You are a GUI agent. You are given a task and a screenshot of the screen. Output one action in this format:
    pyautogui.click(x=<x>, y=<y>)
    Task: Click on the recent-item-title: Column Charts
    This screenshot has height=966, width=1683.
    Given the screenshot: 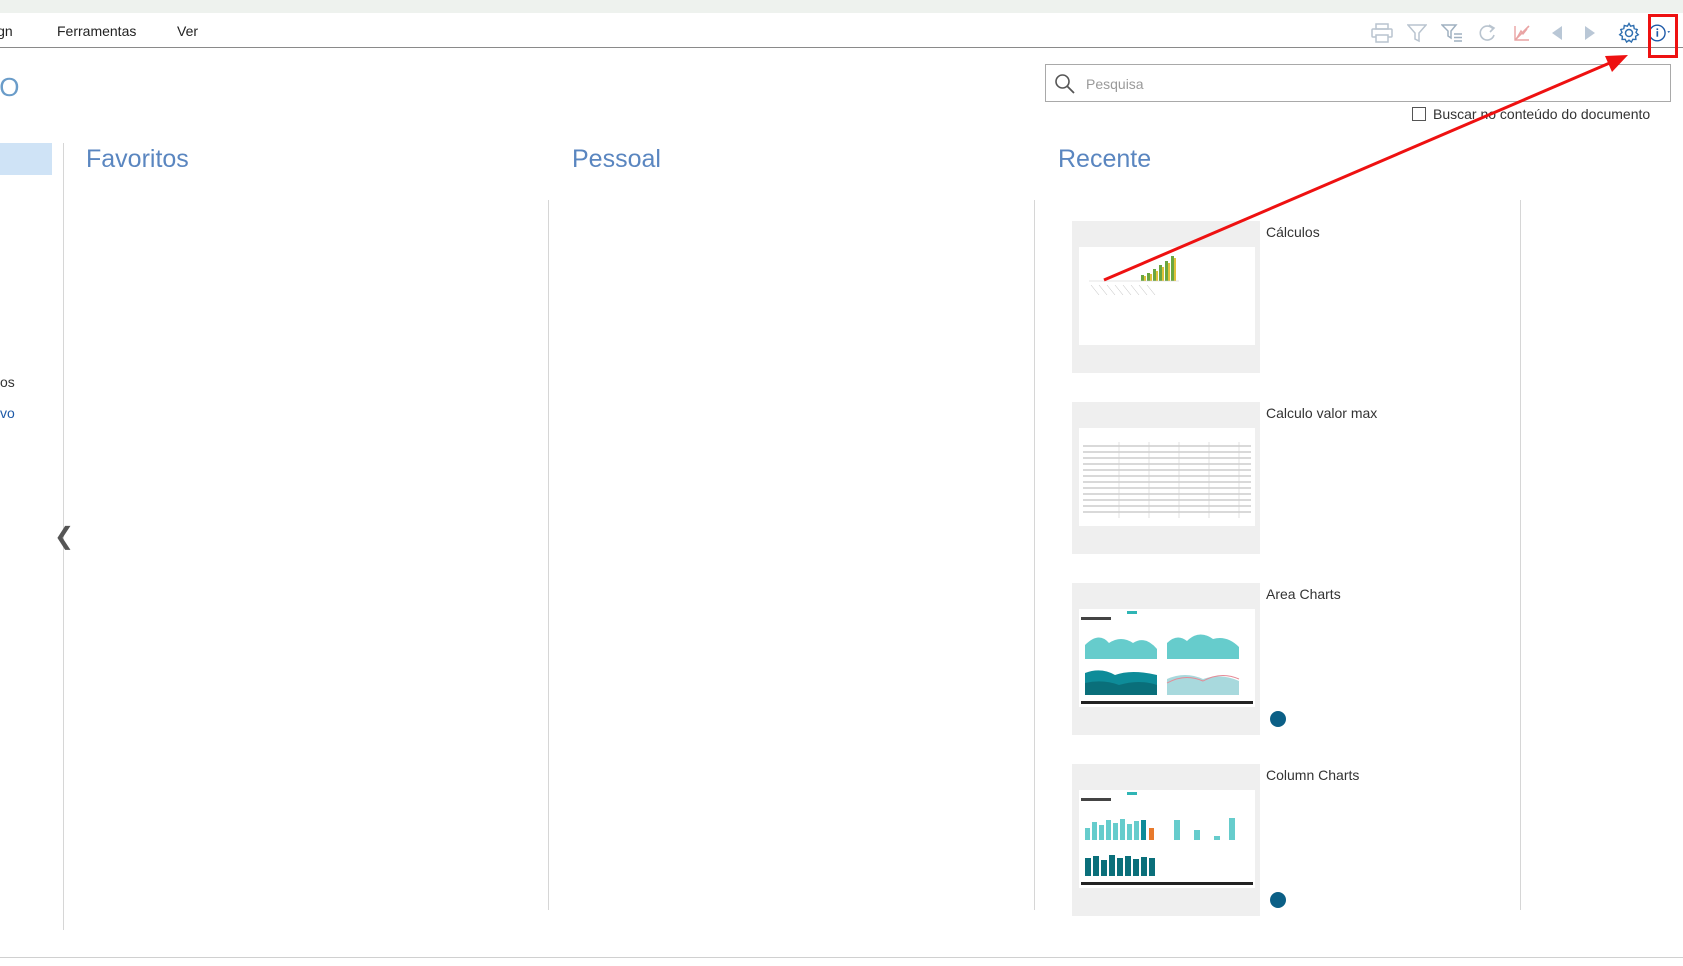 What is the action you would take?
    pyautogui.click(x=1312, y=775)
    